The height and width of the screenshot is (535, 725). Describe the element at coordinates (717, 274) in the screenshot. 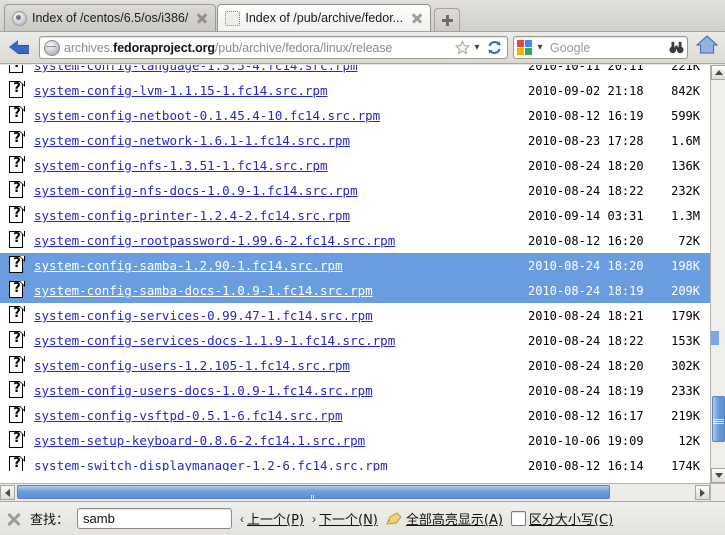

I see `vertical-scrollbar` at that location.